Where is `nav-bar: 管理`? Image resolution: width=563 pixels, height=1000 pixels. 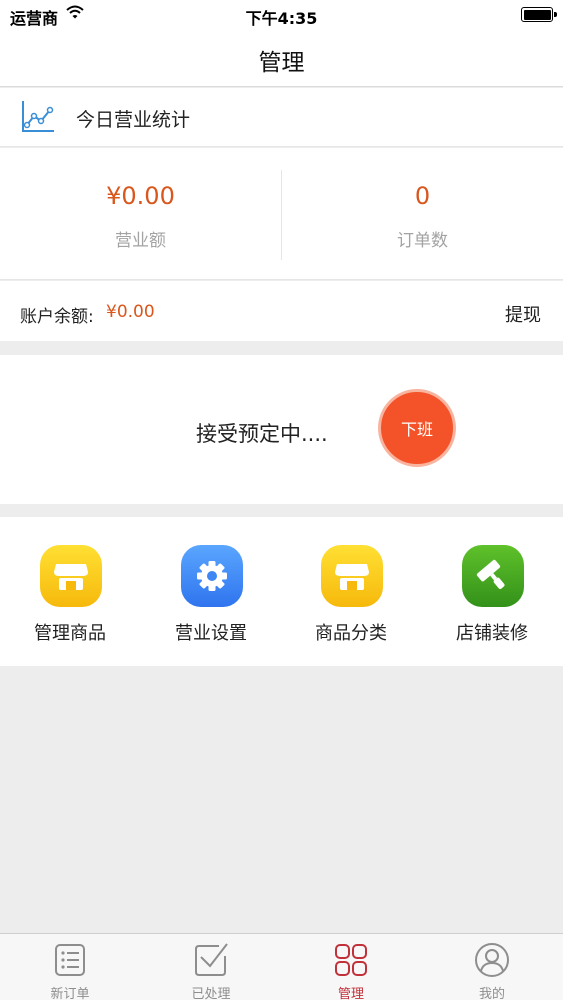 nav-bar: 管理 is located at coordinates (281, 58).